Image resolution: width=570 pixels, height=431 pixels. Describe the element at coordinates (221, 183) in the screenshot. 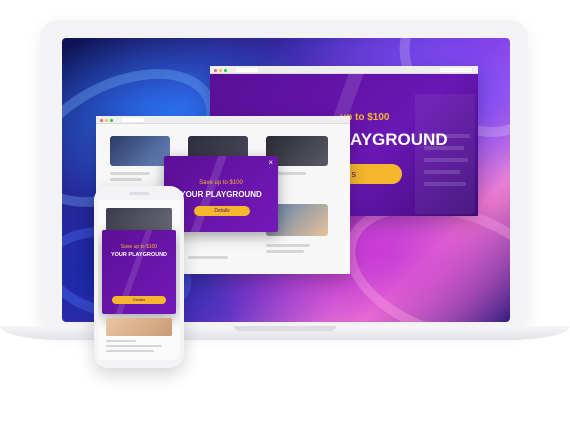

I see `tablet-popup-headline: Save up to $100` at that location.